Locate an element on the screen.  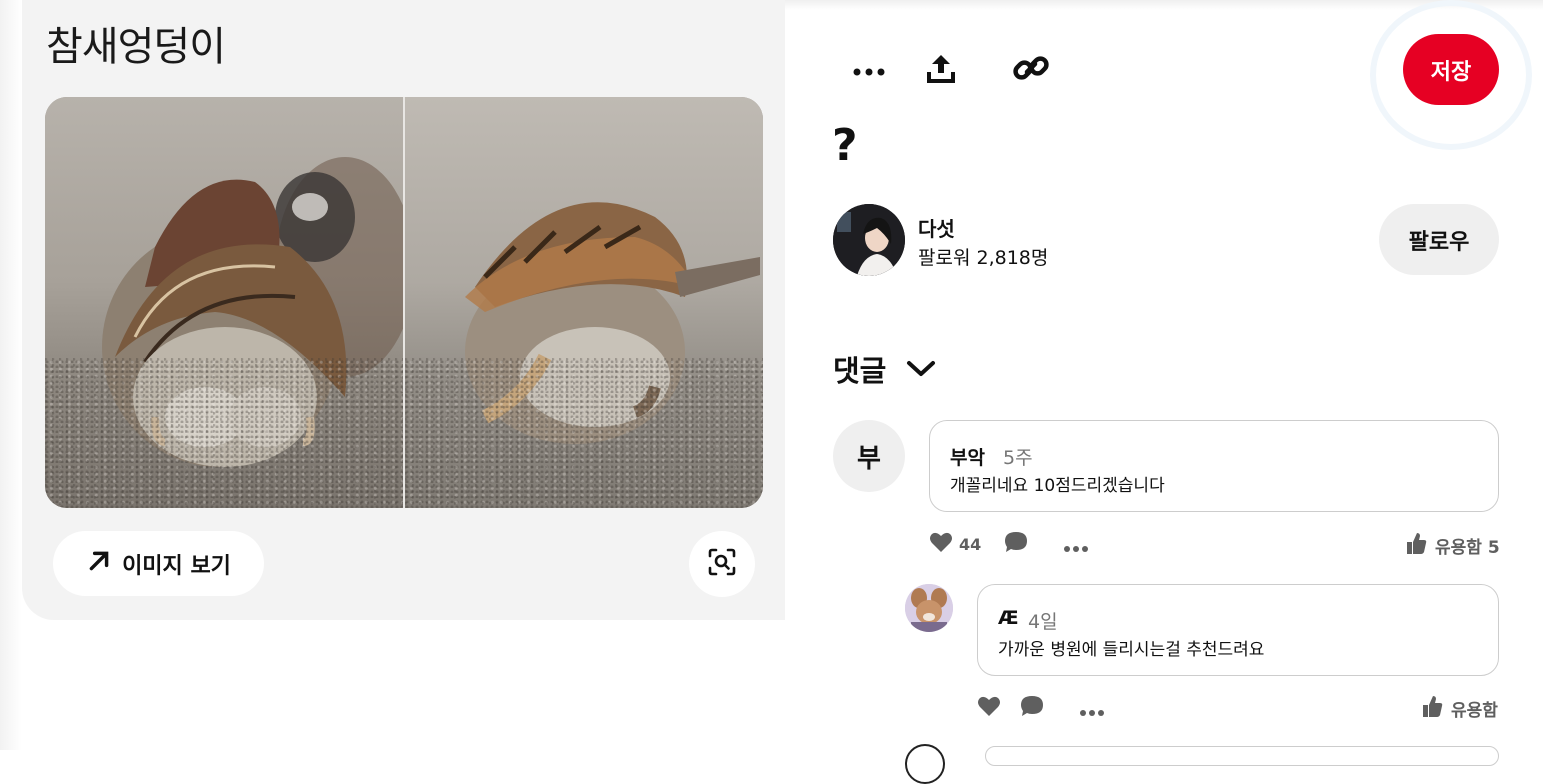
comments-toggle: 댓글 is located at coordinates (884, 369).